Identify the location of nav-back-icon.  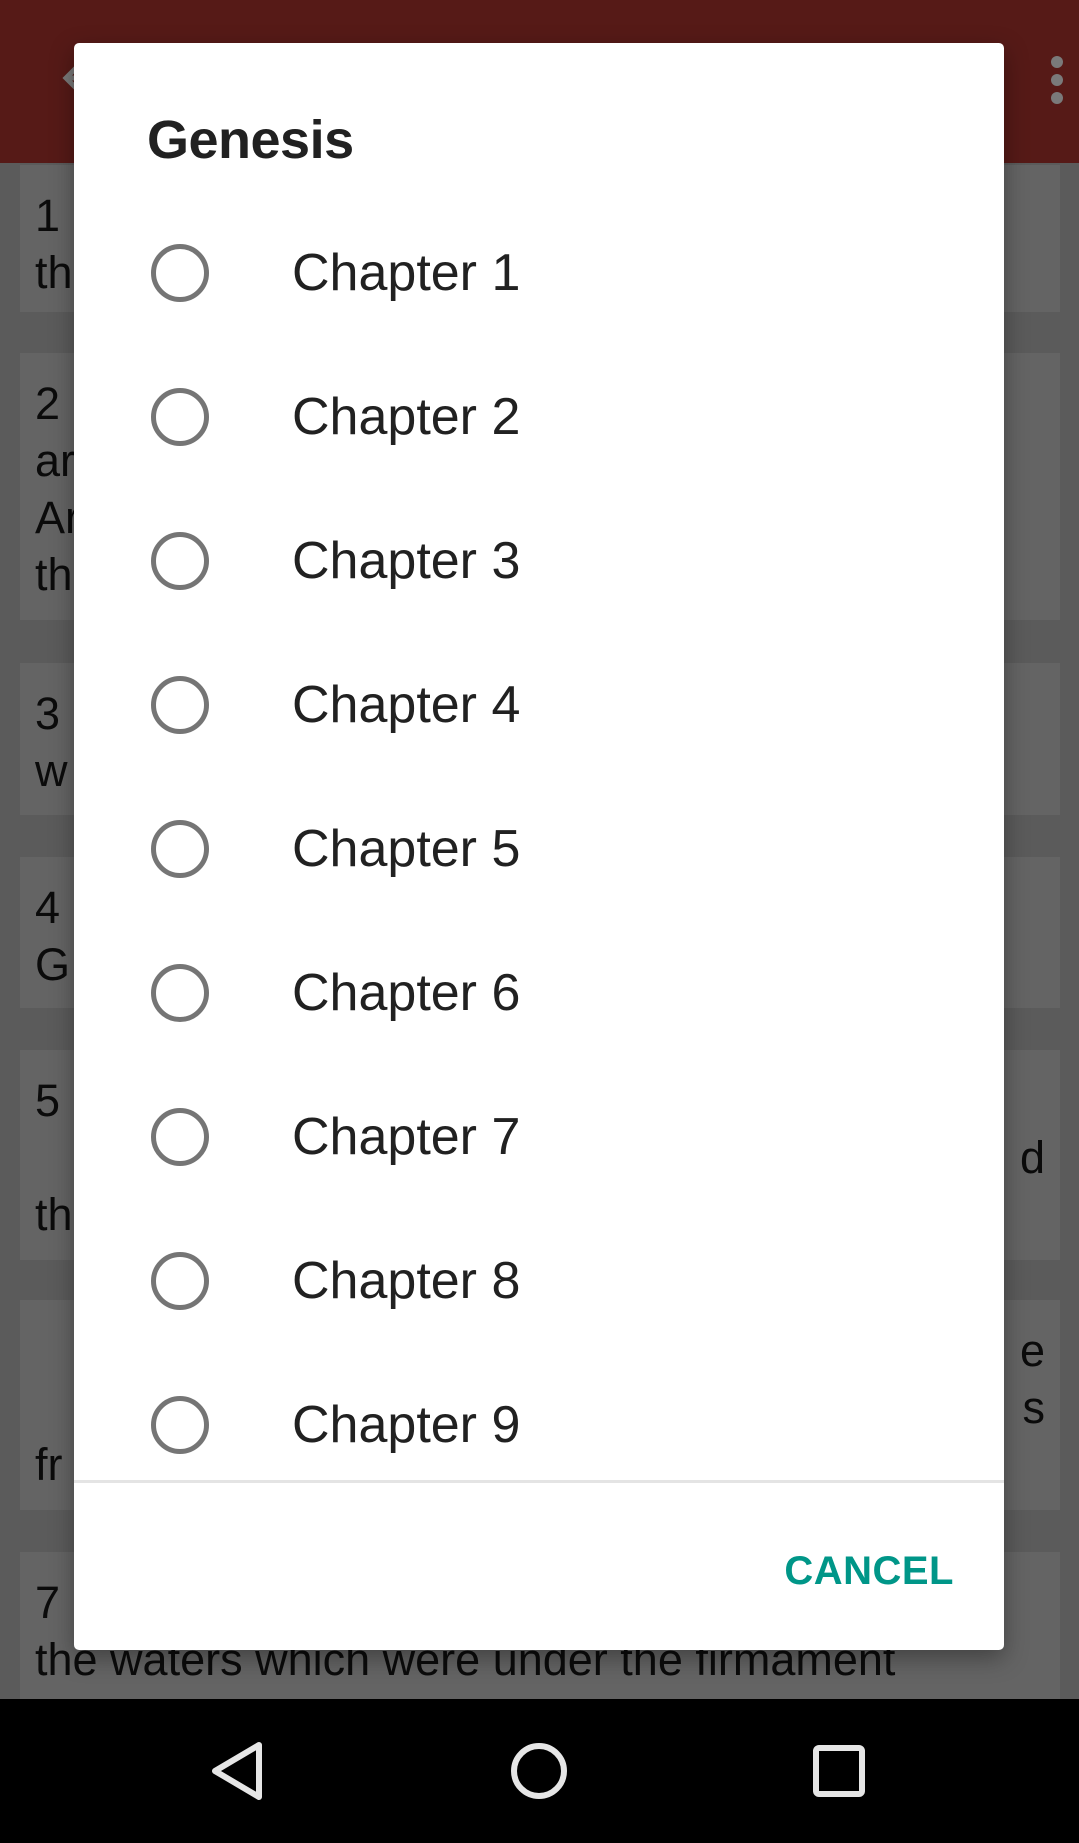
(237, 1771).